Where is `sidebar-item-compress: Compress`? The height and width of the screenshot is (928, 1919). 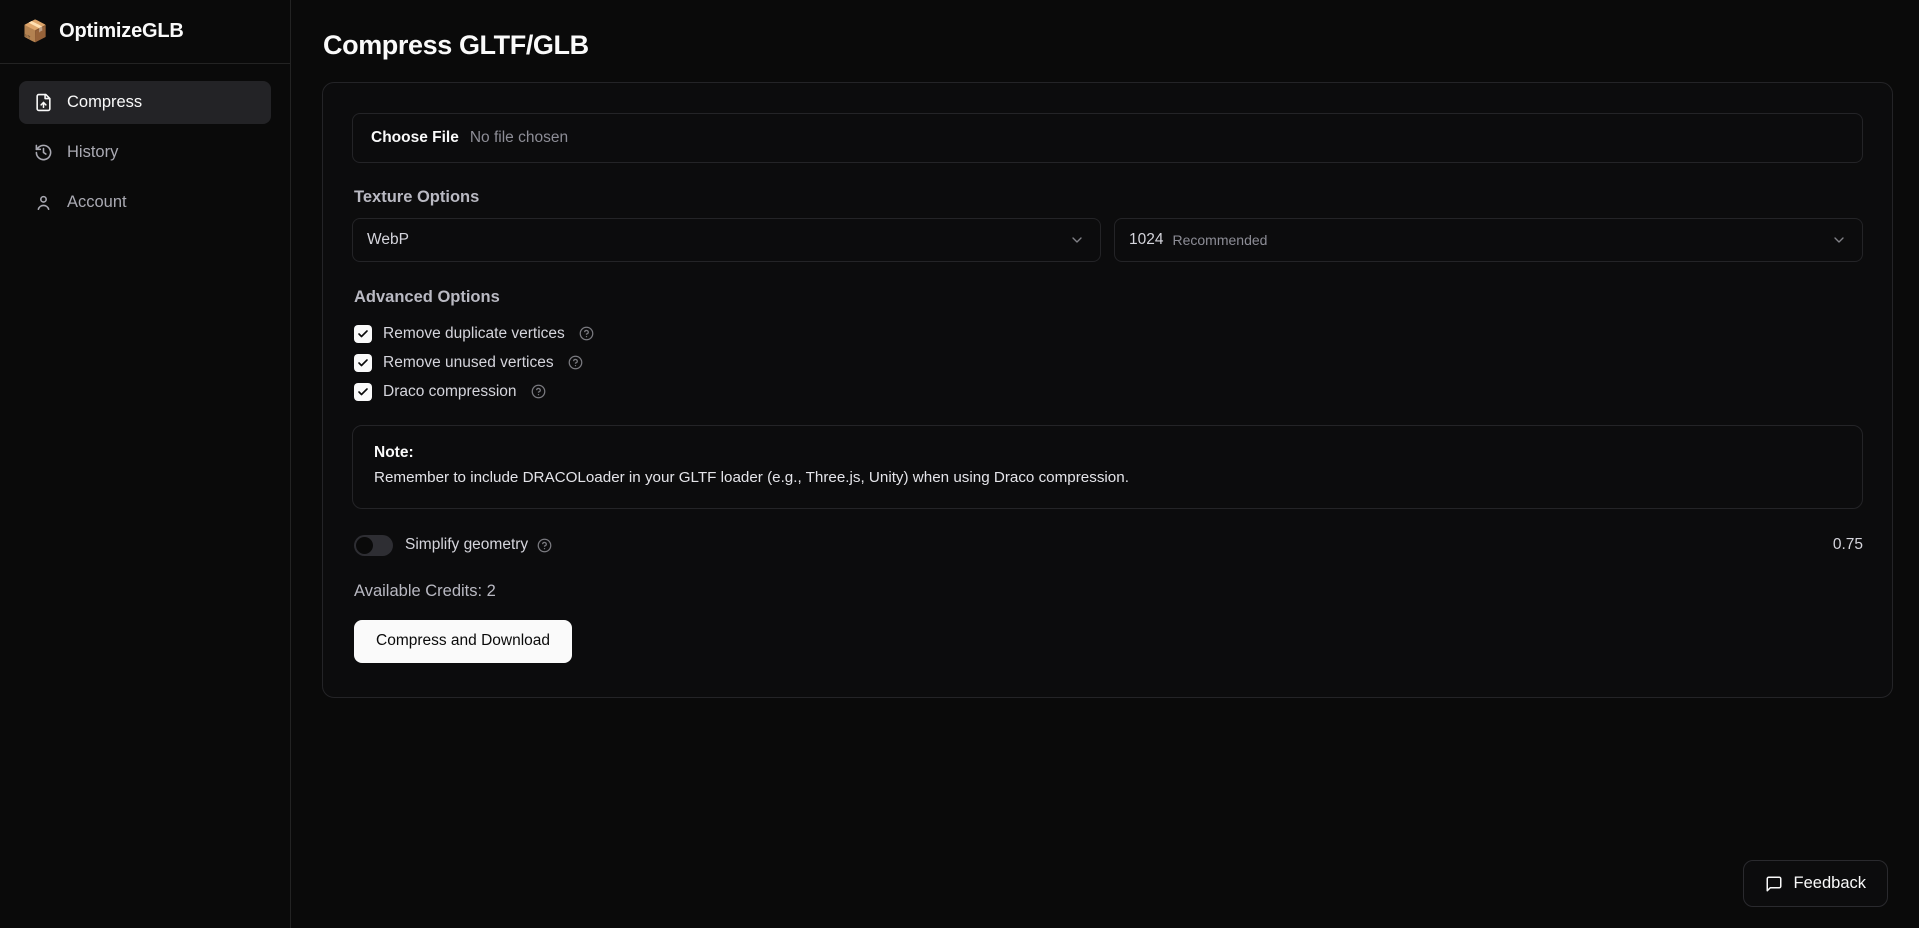 sidebar-item-compress: Compress is located at coordinates (145, 102).